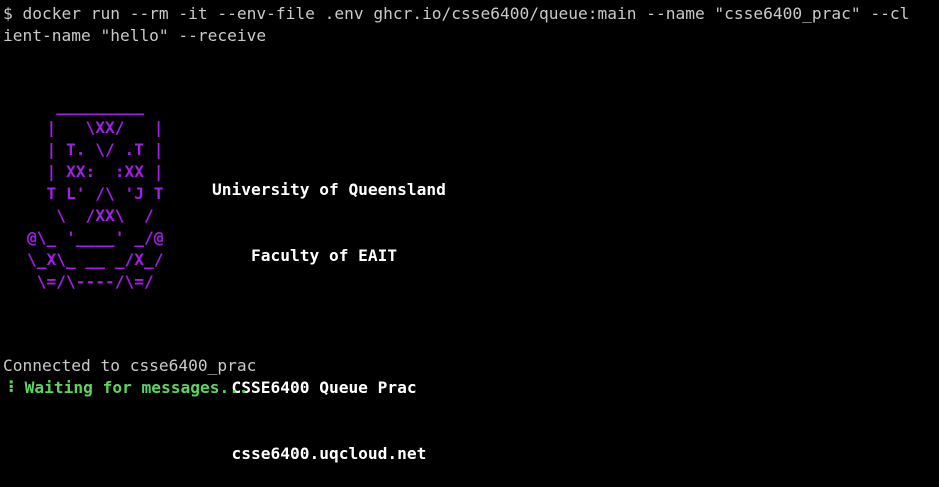 Image resolution: width=939 pixels, height=487 pixels. I want to click on logo-line: T L' /\ 'J T, so click(95, 193).